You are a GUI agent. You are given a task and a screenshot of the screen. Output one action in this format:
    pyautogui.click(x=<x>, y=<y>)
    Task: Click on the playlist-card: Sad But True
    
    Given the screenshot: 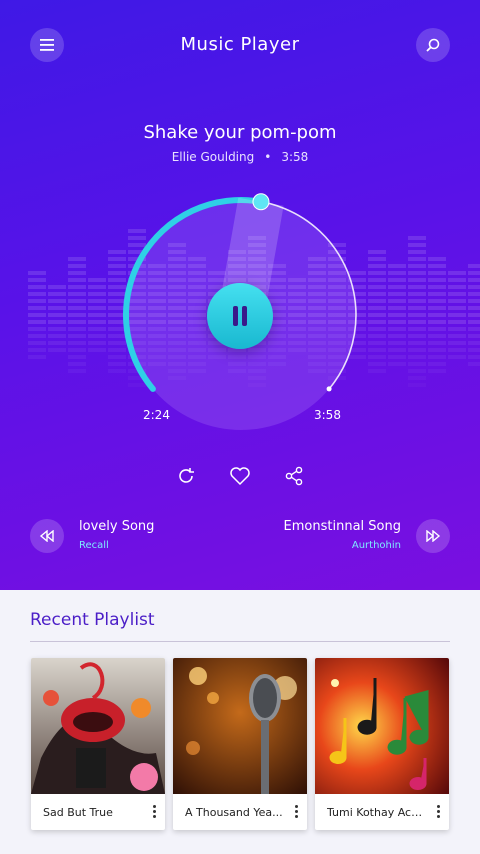 What is the action you would take?
    pyautogui.click(x=98, y=744)
    